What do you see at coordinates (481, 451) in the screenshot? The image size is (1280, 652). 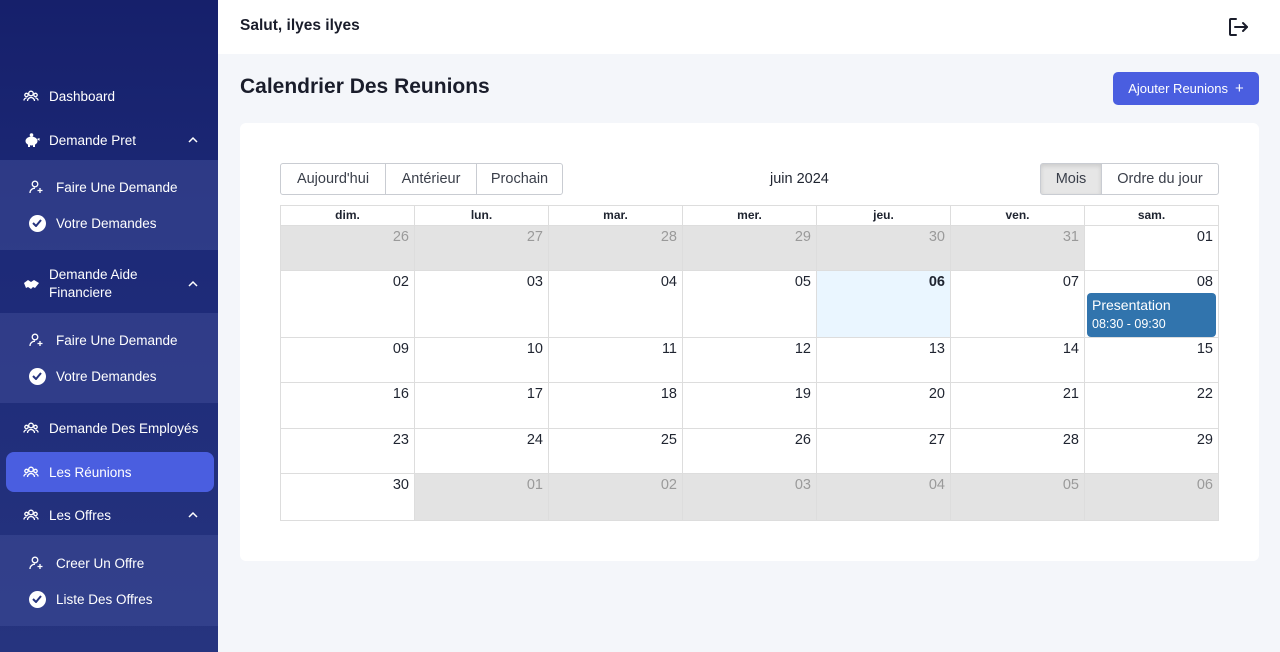 I see `day-cell: 24` at bounding box center [481, 451].